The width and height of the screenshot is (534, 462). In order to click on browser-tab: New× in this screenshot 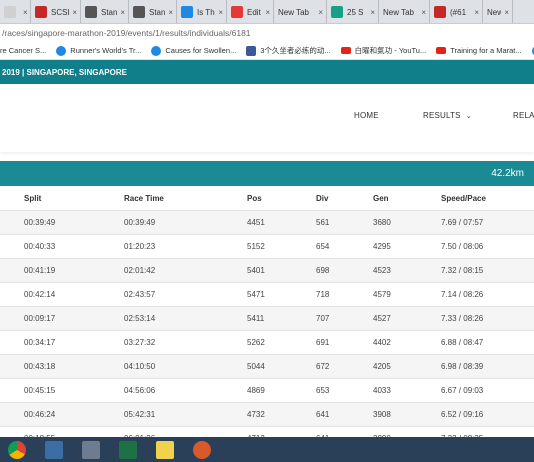, I will do `click(498, 11)`.